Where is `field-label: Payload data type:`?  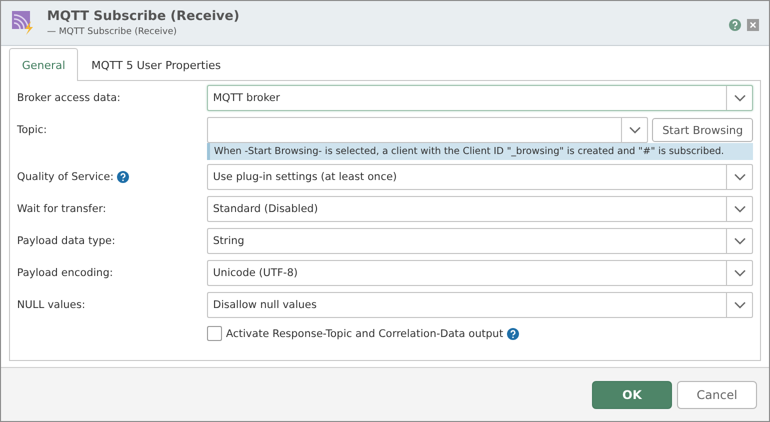 field-label: Payload data type: is located at coordinates (66, 241).